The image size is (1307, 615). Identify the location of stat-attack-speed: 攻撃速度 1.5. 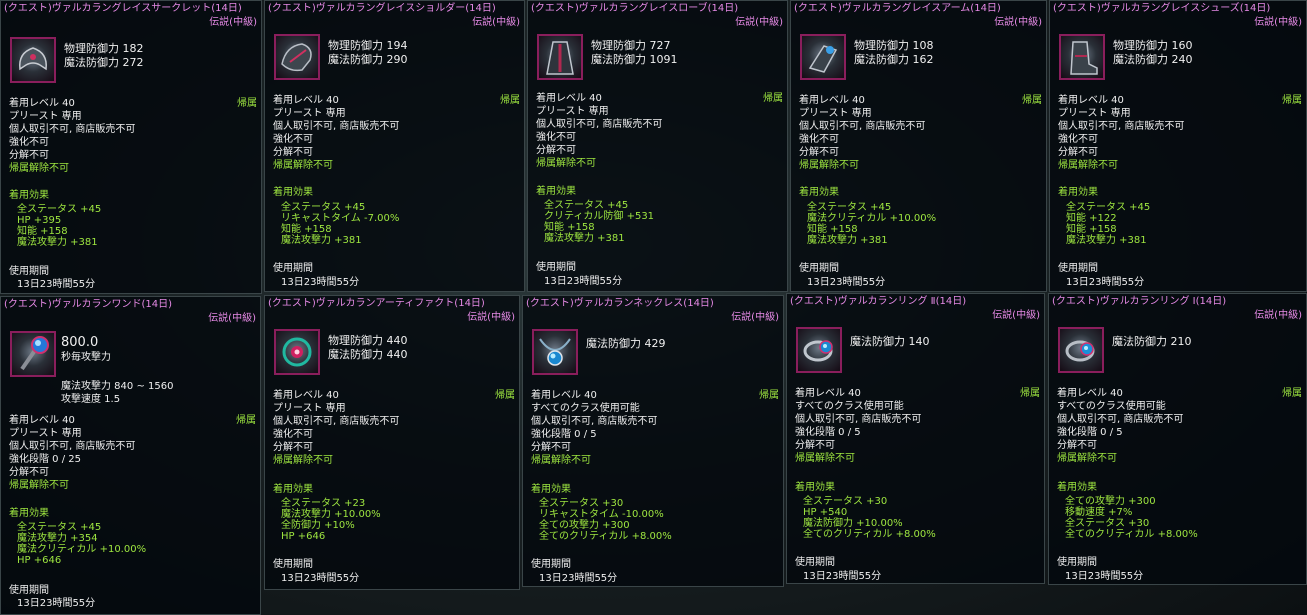
(91, 399).